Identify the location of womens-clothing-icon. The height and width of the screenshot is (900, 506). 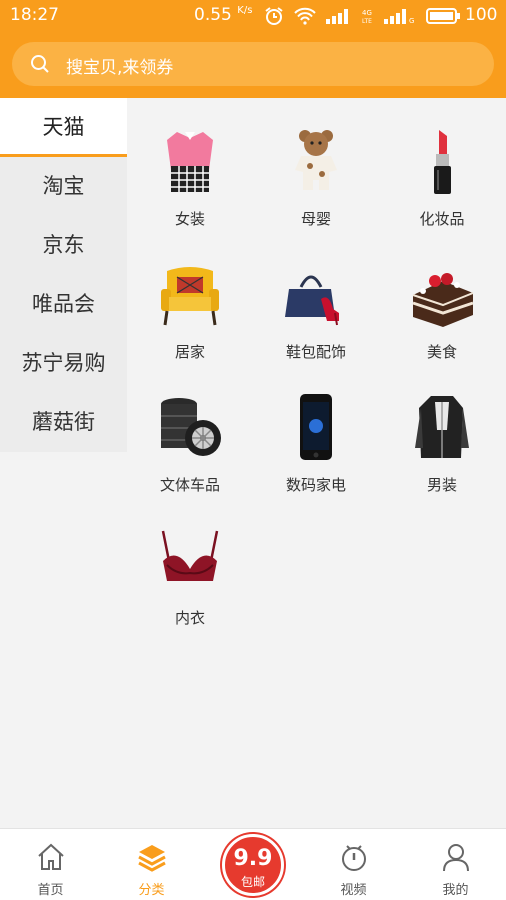
(190, 162).